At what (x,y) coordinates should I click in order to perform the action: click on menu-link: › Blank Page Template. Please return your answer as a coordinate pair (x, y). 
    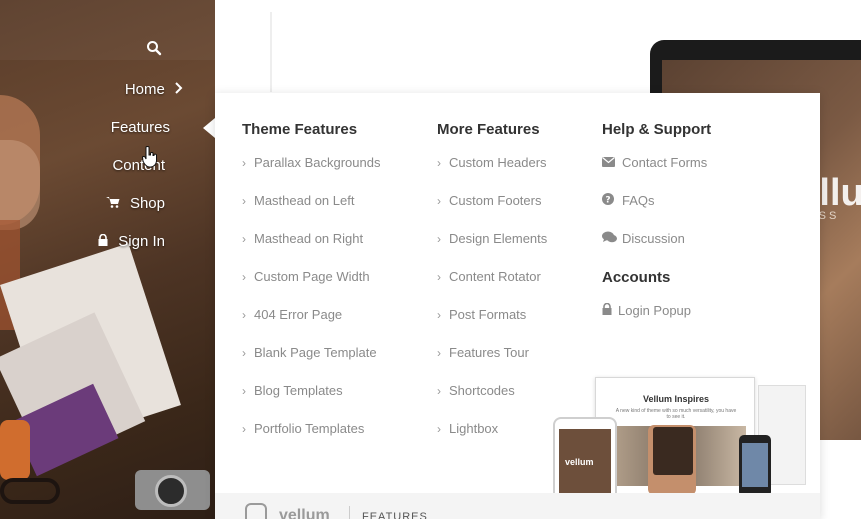
    Looking at the image, I should click on (309, 352).